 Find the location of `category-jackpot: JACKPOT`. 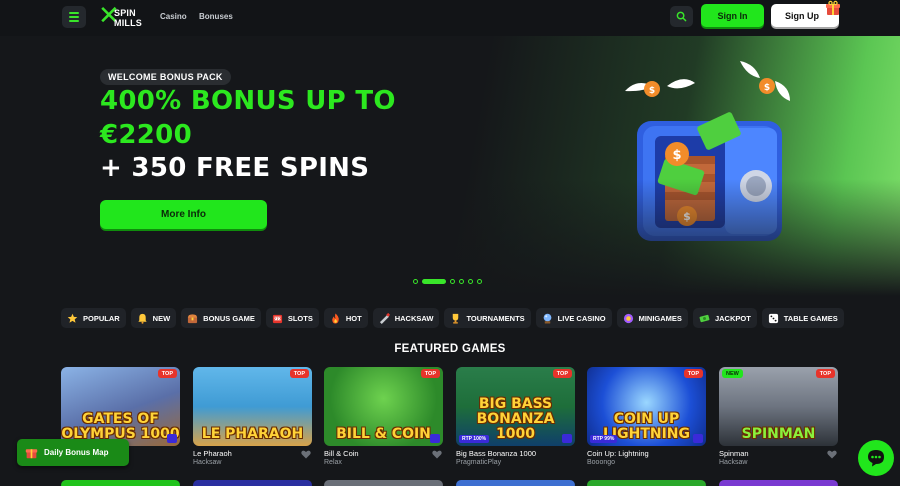

category-jackpot: JACKPOT is located at coordinates (724, 318).